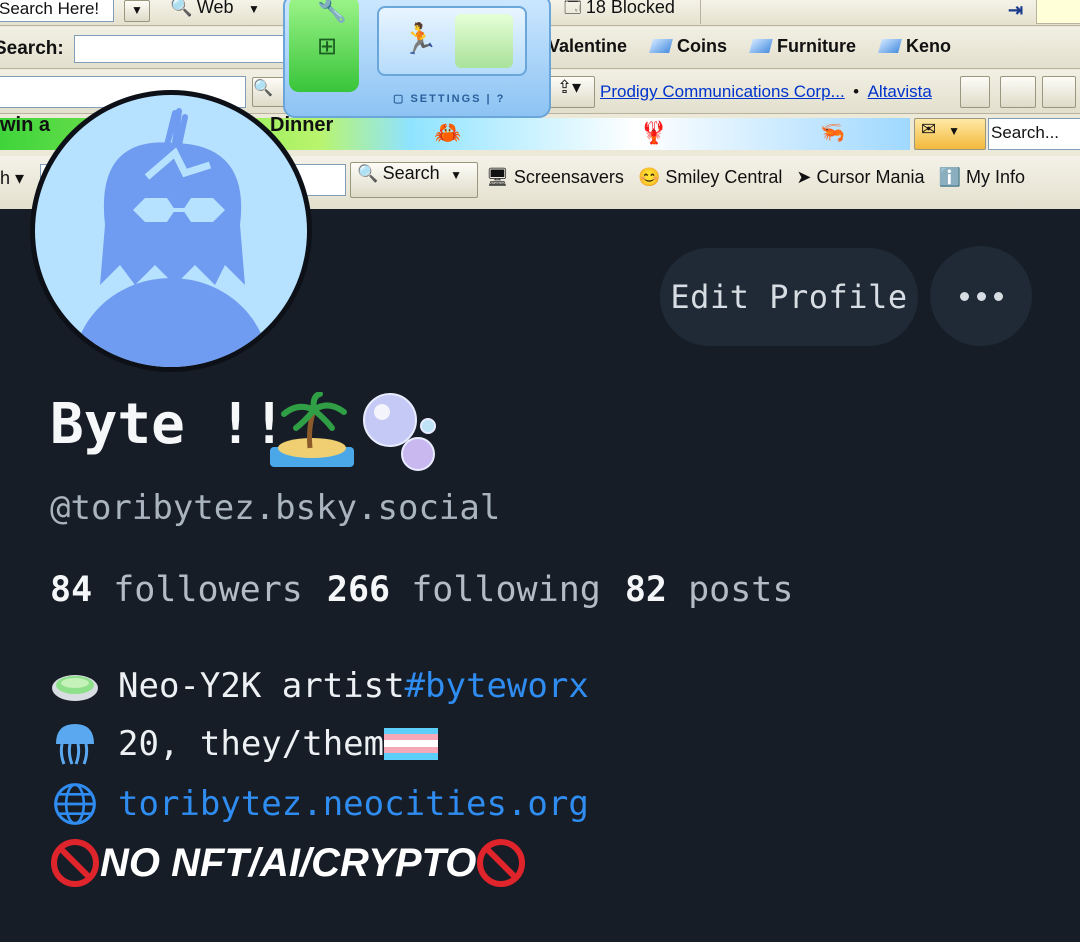 Image resolution: width=1080 pixels, height=942 pixels. What do you see at coordinates (25, 125) in the screenshot?
I see `ticker-left-text: win a` at bounding box center [25, 125].